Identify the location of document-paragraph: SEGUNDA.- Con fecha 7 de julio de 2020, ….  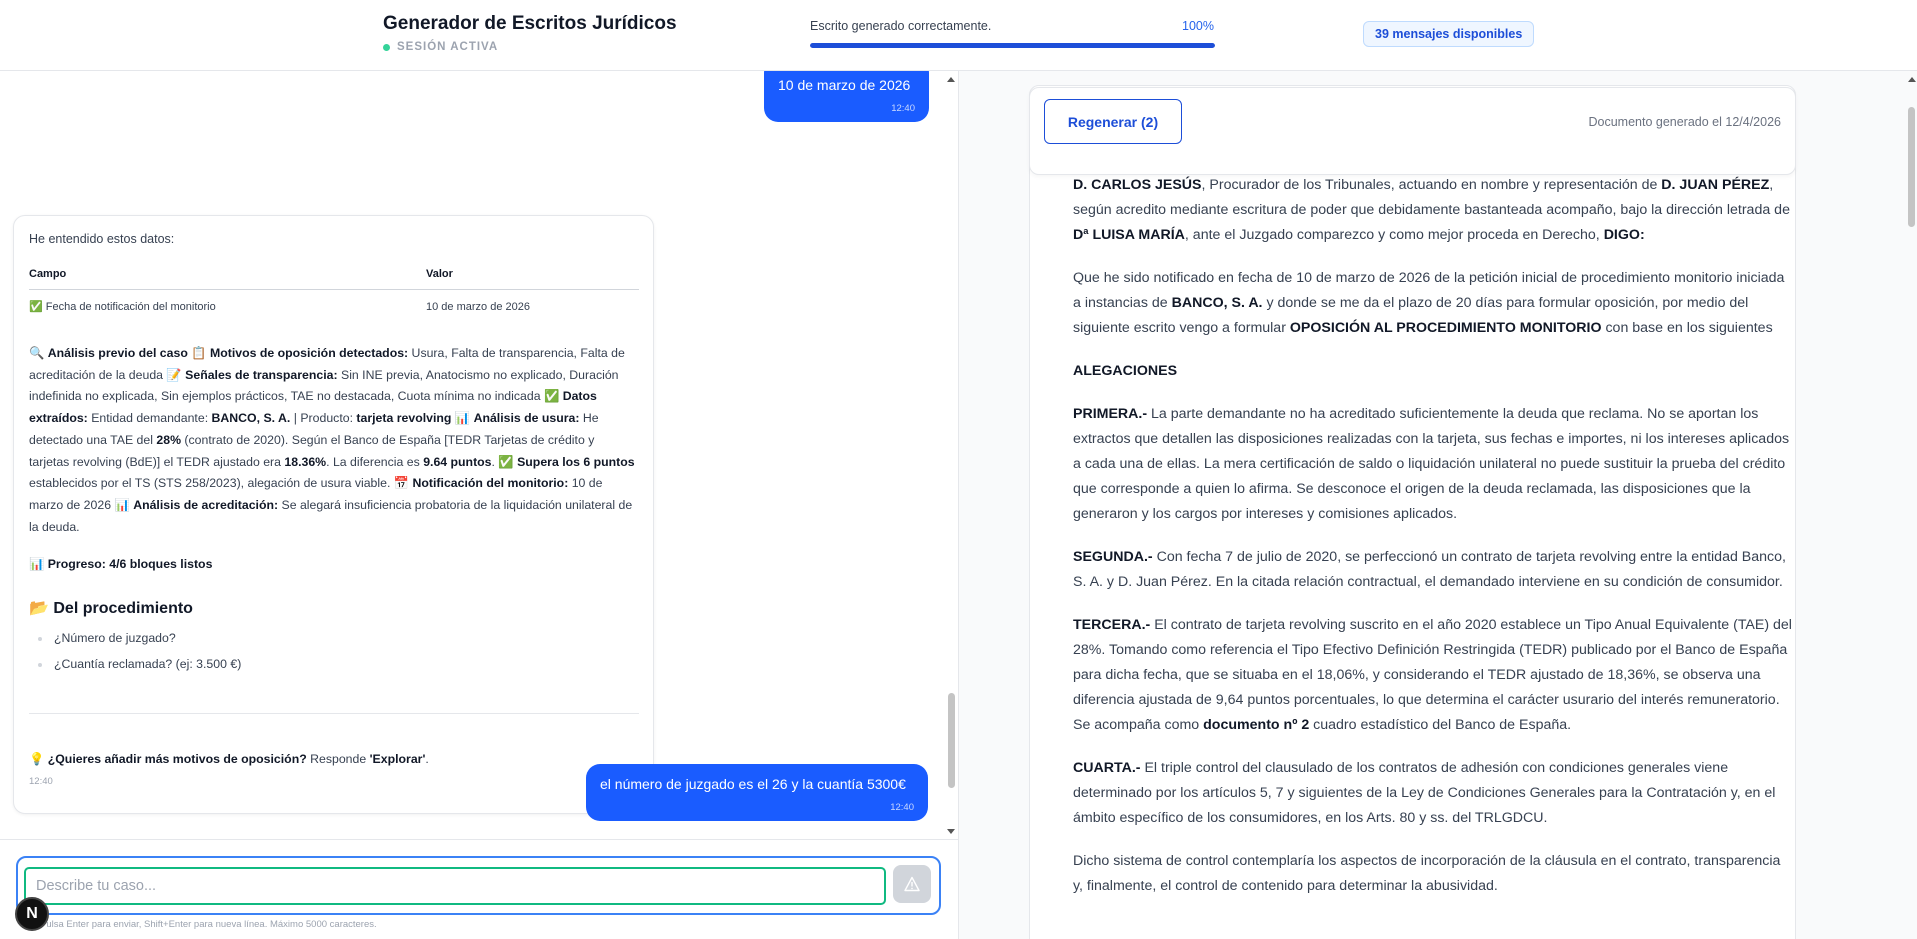
(1429, 569).